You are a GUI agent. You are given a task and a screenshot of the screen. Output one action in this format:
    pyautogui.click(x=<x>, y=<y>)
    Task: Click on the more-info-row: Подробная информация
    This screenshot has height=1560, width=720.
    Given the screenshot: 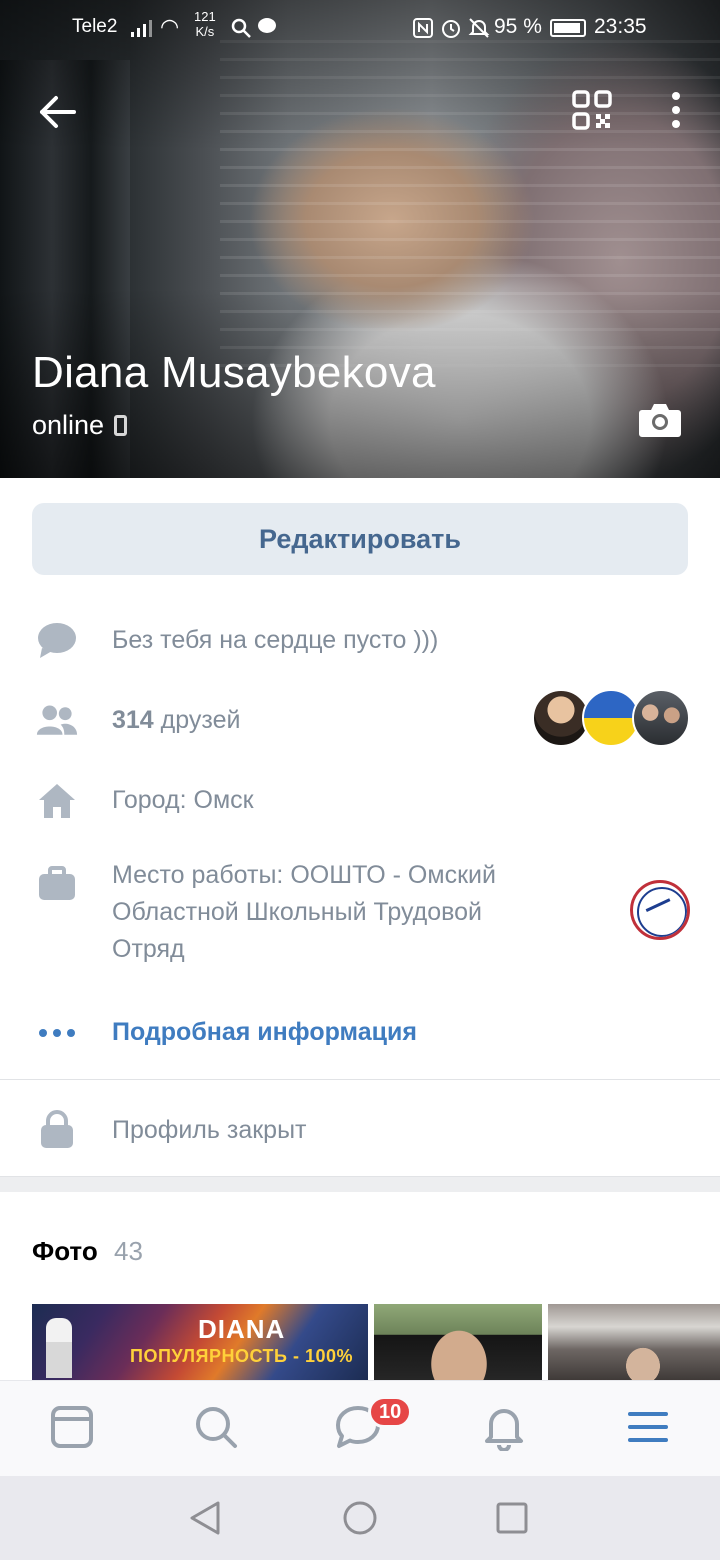 What is the action you would take?
    pyautogui.click(x=360, y=1034)
    